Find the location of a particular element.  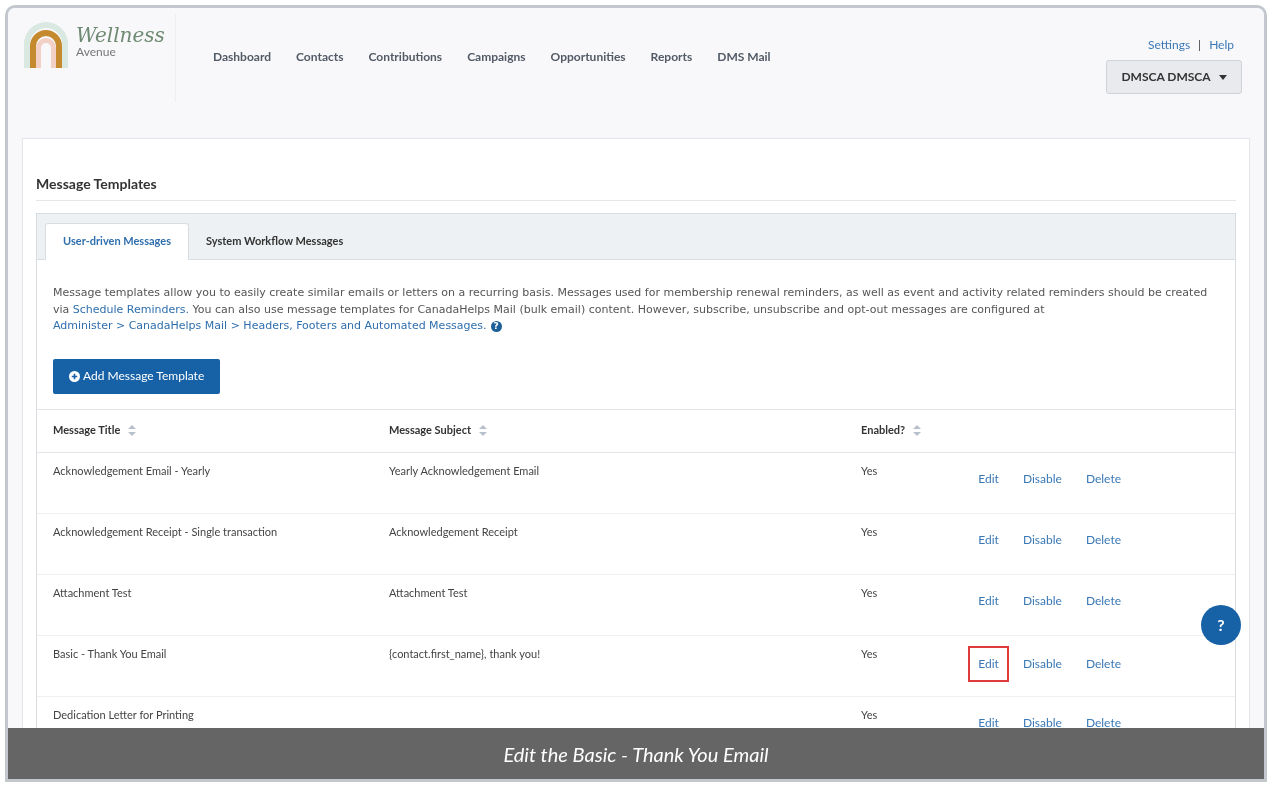

add-template-button: Add Message Template is located at coordinates (137, 376).